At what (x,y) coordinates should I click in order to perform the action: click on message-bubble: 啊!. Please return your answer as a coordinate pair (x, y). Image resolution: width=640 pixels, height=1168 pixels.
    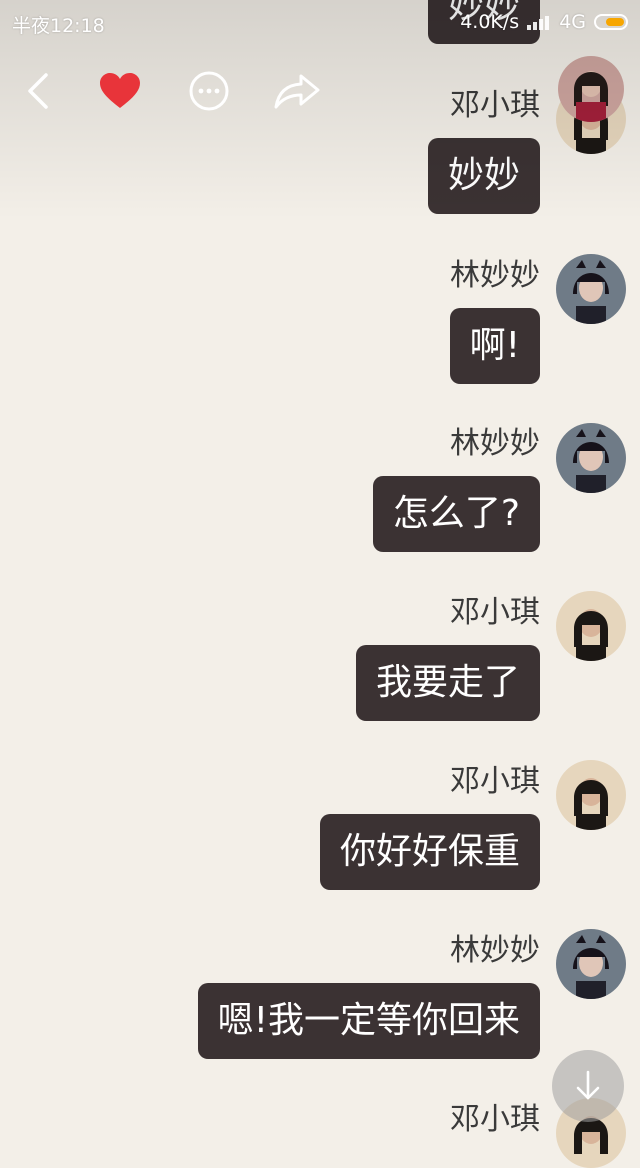
    Looking at the image, I should click on (494, 346).